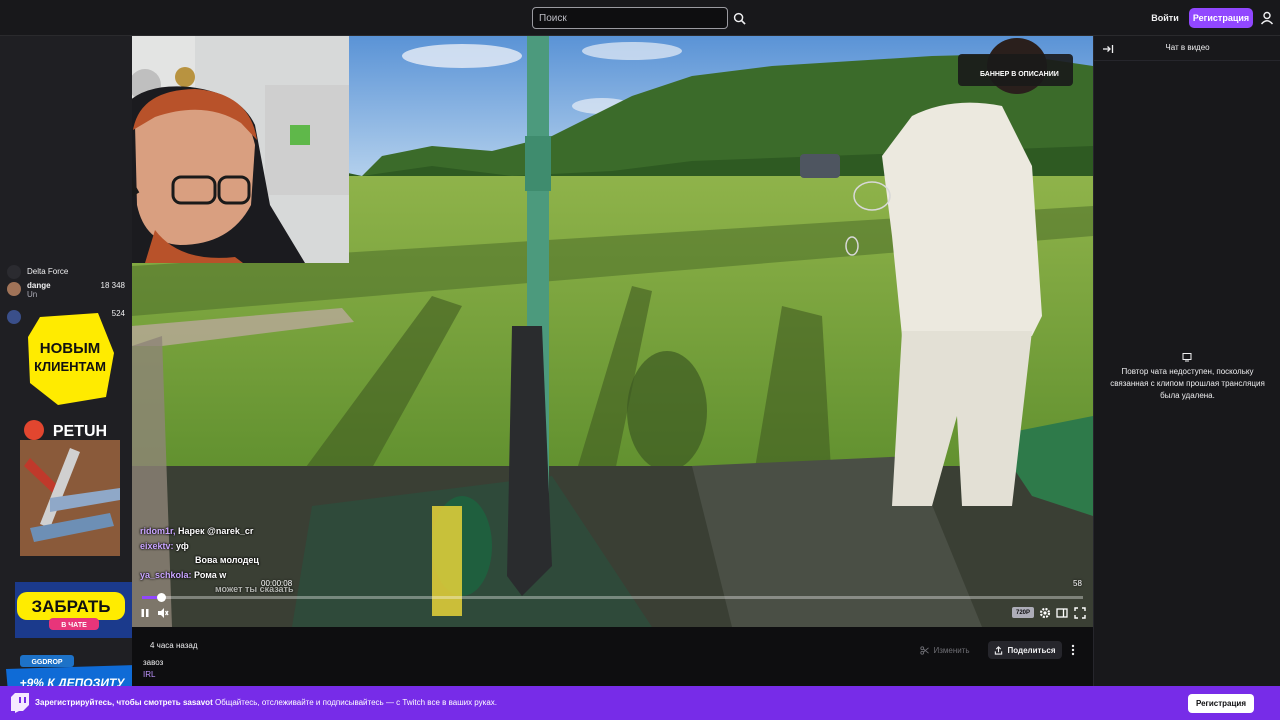  I want to click on overlay-message: Вова молодец, so click(240, 560).